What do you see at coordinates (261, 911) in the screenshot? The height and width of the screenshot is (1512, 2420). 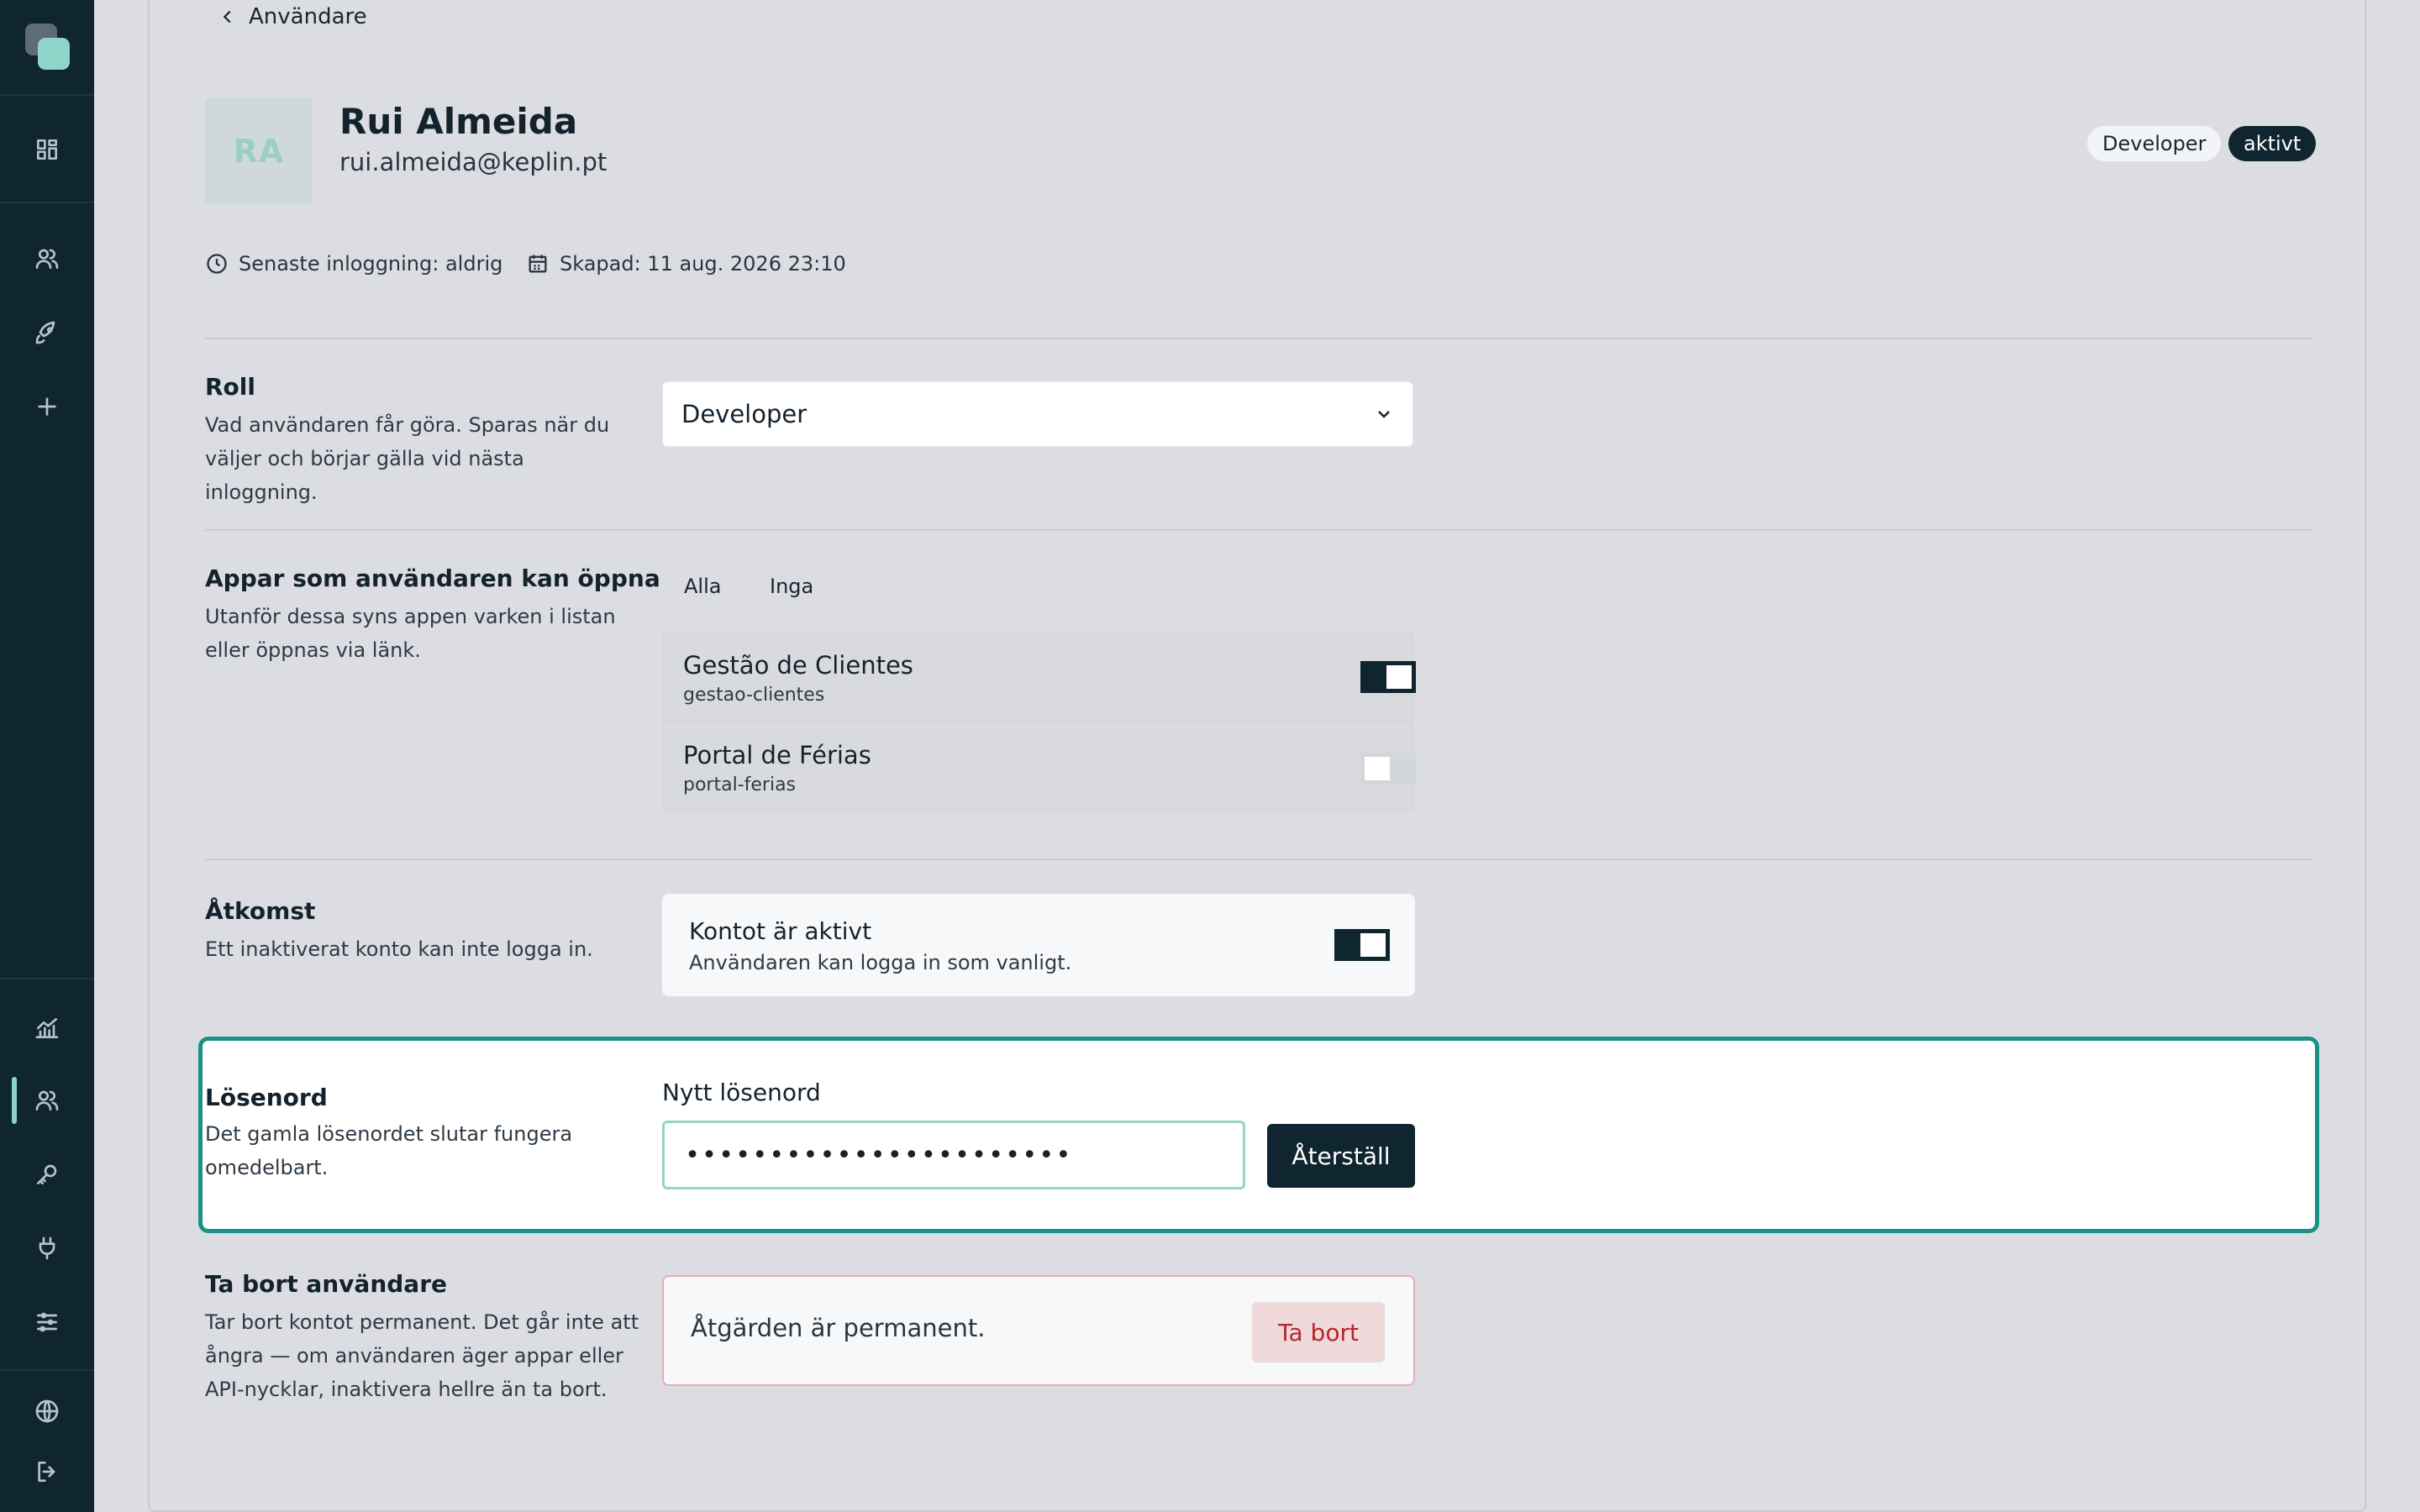 I see `access-section-title: Åtkomst` at bounding box center [261, 911].